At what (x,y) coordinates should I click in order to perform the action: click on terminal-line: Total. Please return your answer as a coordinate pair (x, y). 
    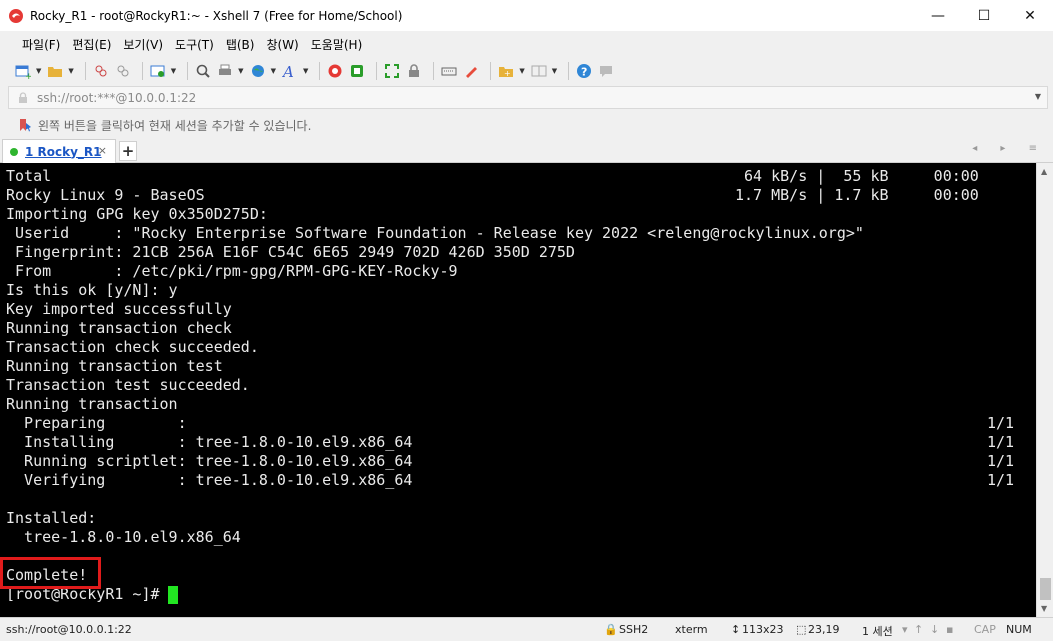
    Looking at the image, I should click on (29, 176).